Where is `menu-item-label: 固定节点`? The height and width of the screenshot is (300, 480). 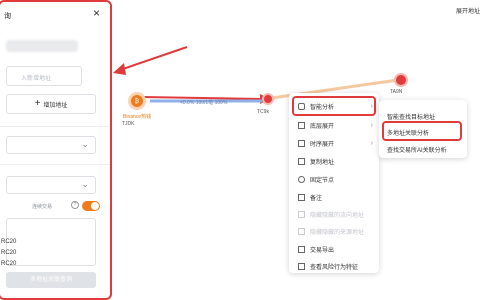
menu-item-label: 固定节点 is located at coordinates (322, 180).